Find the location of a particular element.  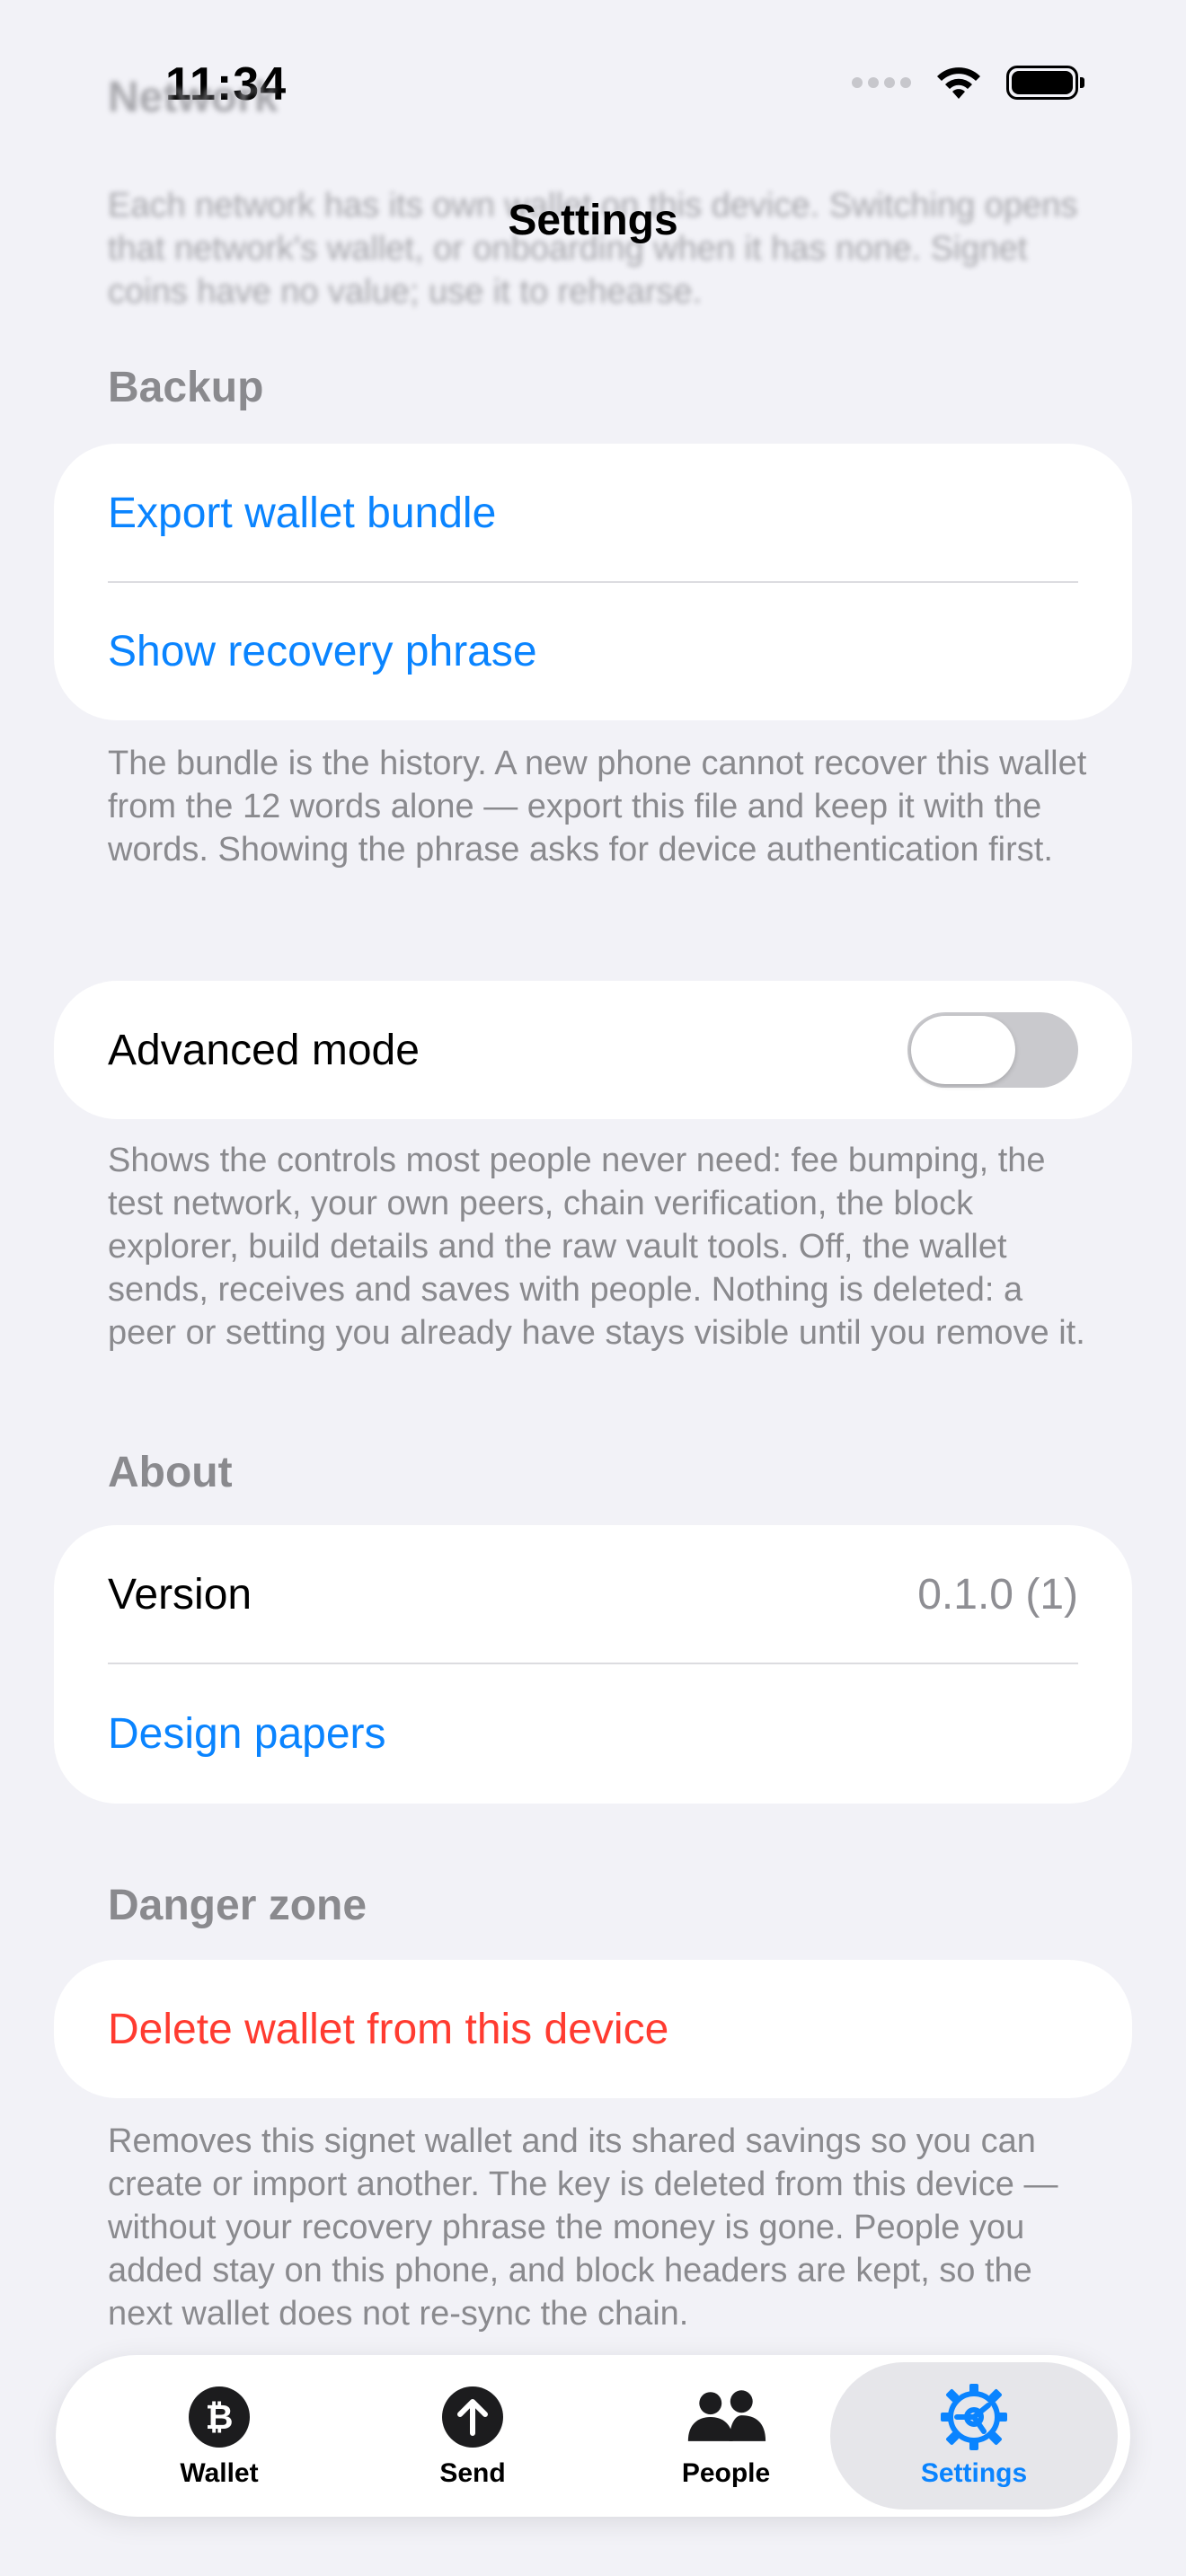

tab-people: People is located at coordinates (726, 2436).